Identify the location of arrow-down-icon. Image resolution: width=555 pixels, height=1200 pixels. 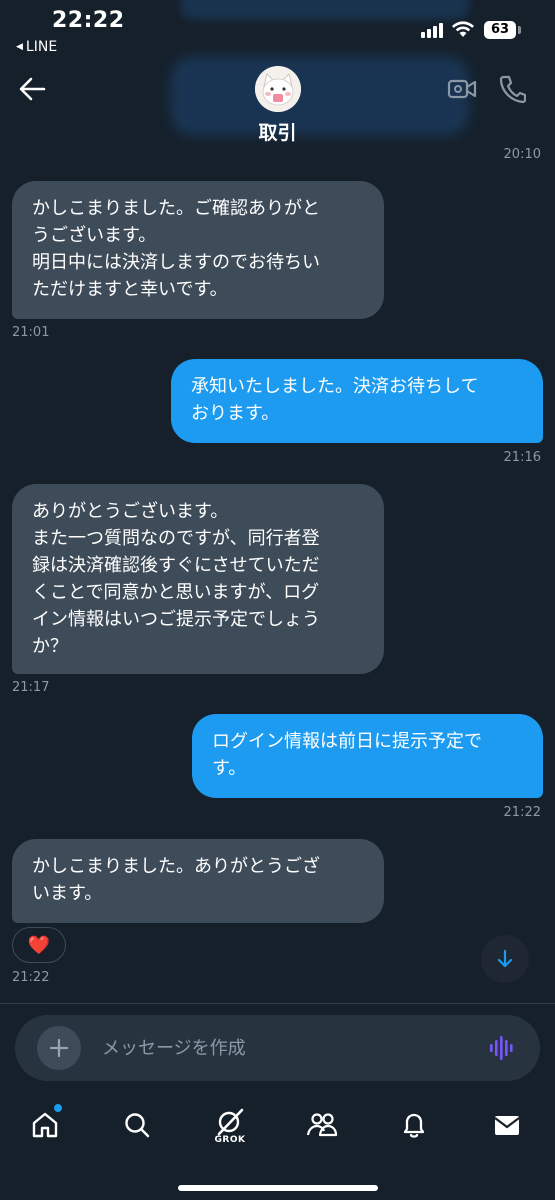
(505, 958).